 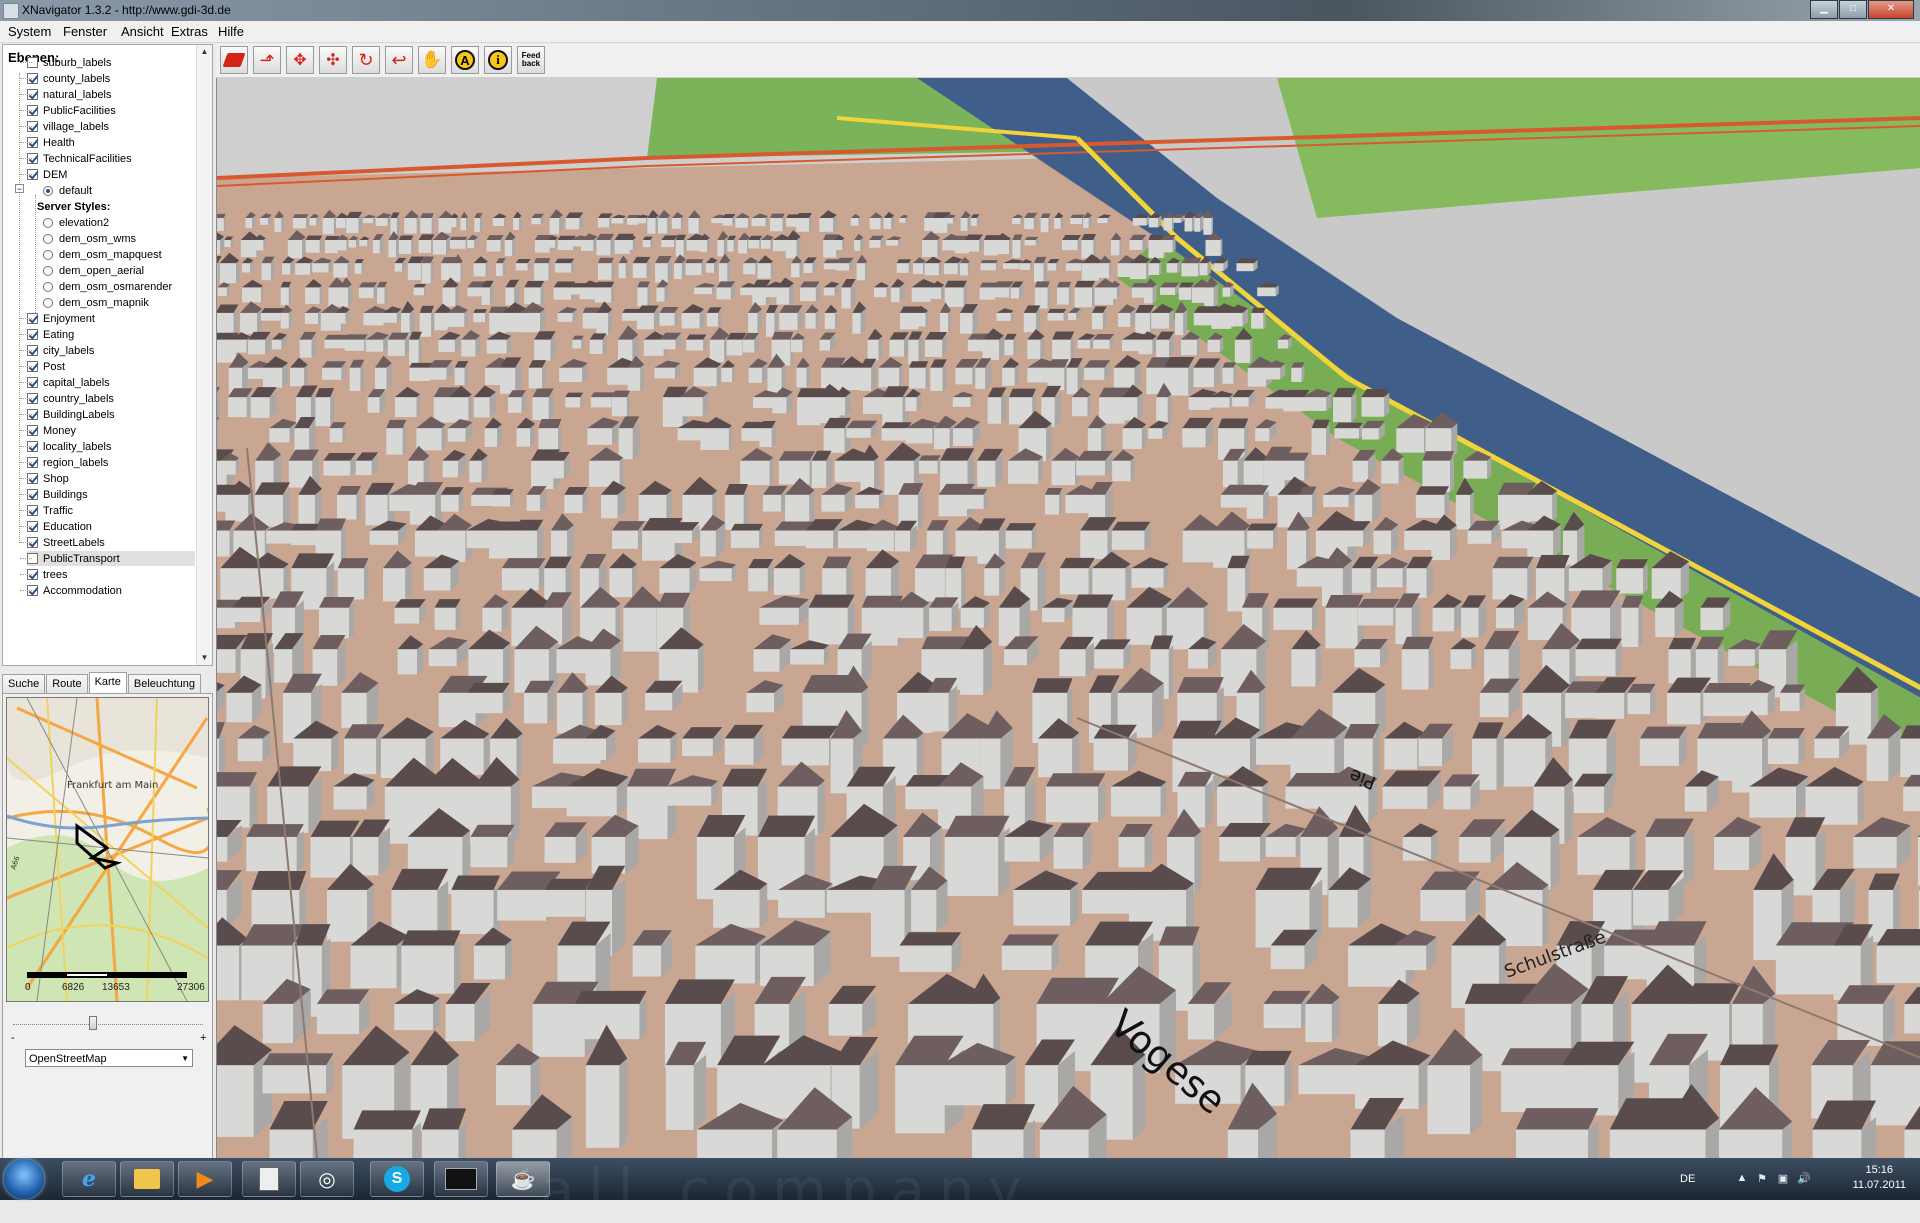 I want to click on map-source-select: OpenStreetMap ▼, so click(x=109, y=1058).